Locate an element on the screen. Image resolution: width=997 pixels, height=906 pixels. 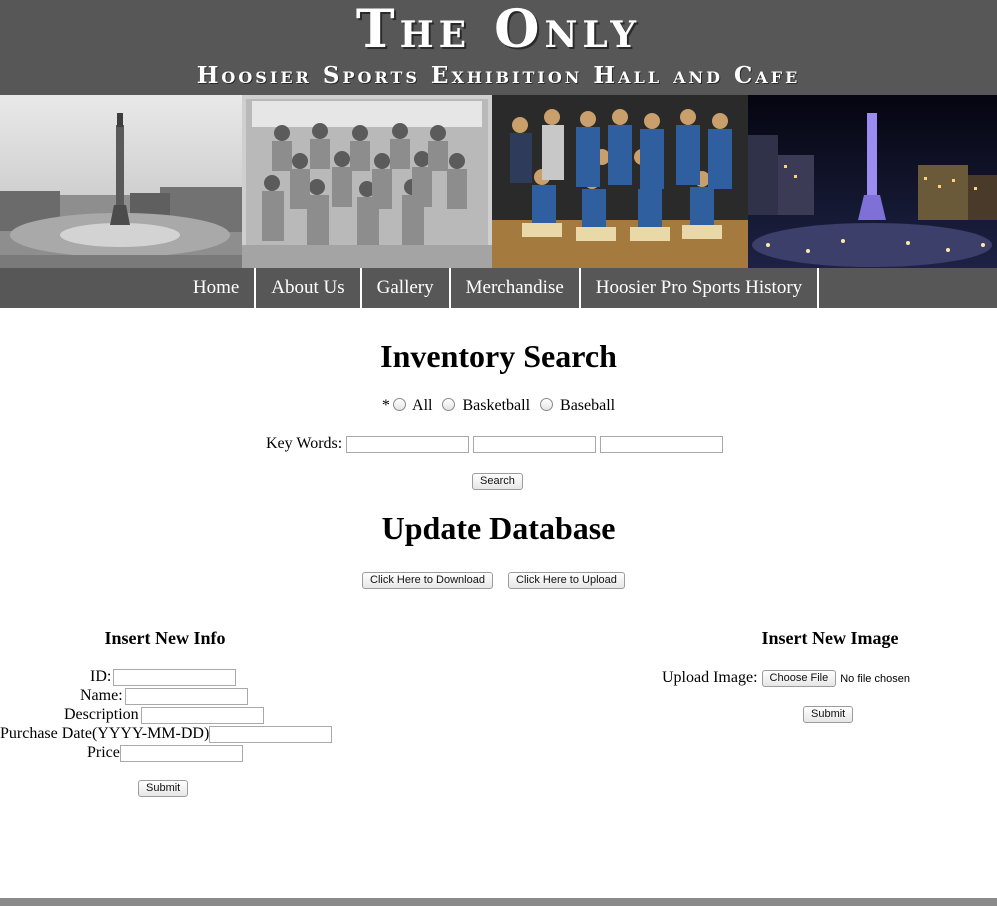
upload-image-label: Upload Image: is located at coordinates (710, 677).